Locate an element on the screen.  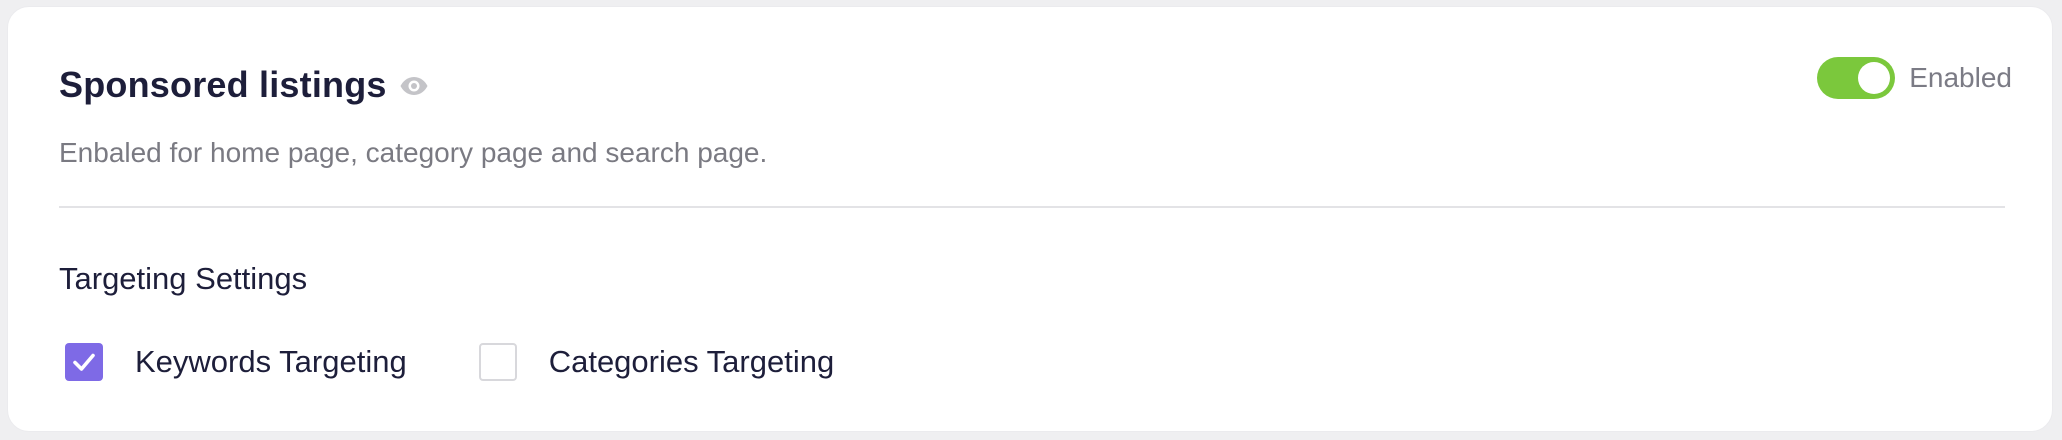
keywords-targeting-label: Keywords Targeting is located at coordinates (271, 361).